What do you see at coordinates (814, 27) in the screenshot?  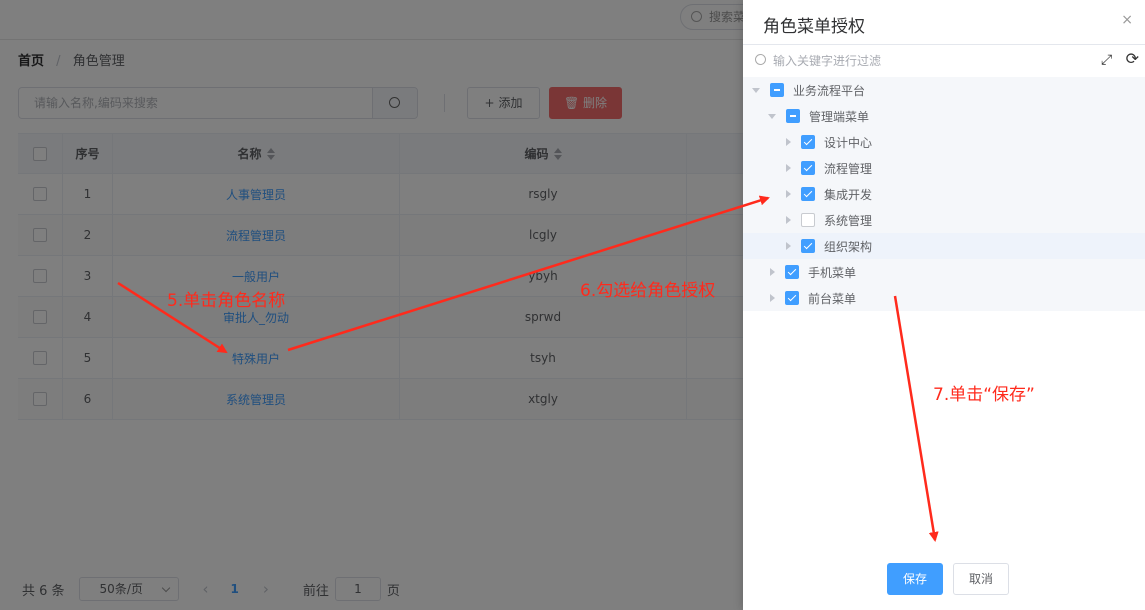 I see `drawer-title: 角色菜单授权` at bounding box center [814, 27].